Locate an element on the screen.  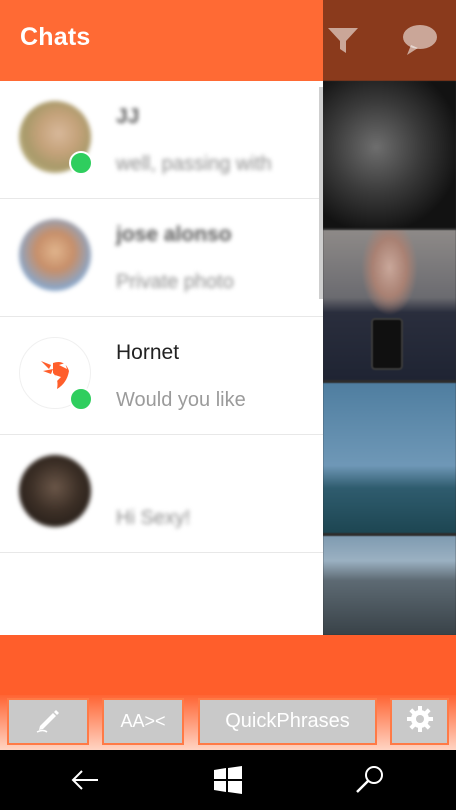
system-nav-bar is located at coordinates (228, 780).